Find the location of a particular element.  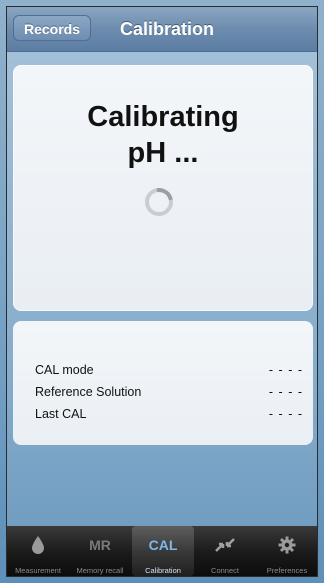

tab-measurement: Measurement is located at coordinates (38, 551).